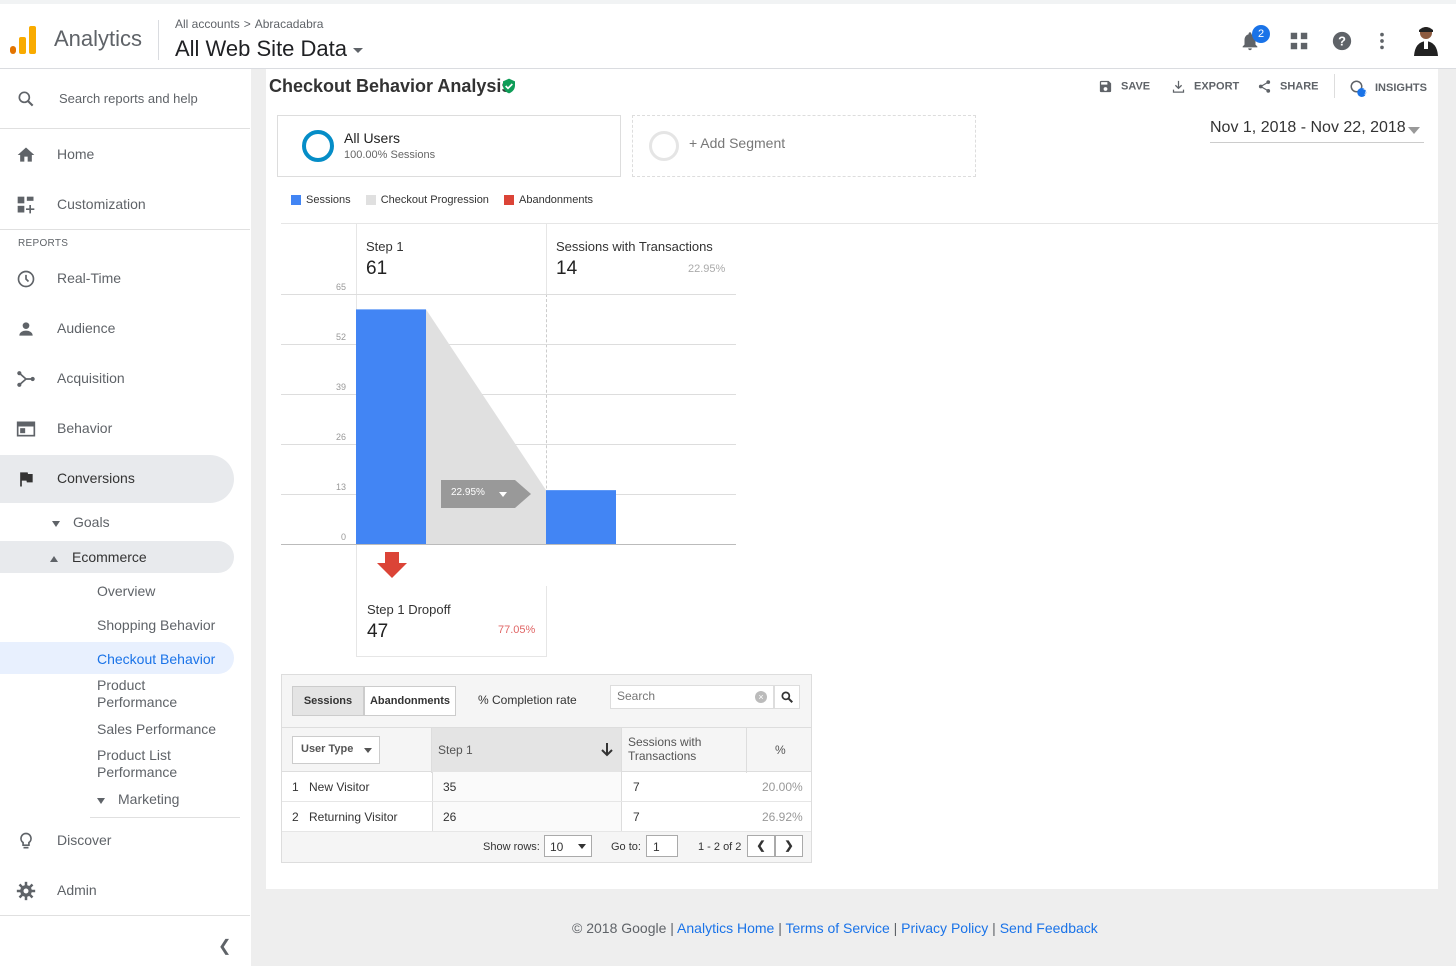 This screenshot has width=1456, height=966. What do you see at coordinates (511, 847) in the screenshot?
I see `show-rows-label: Show rows:` at bounding box center [511, 847].